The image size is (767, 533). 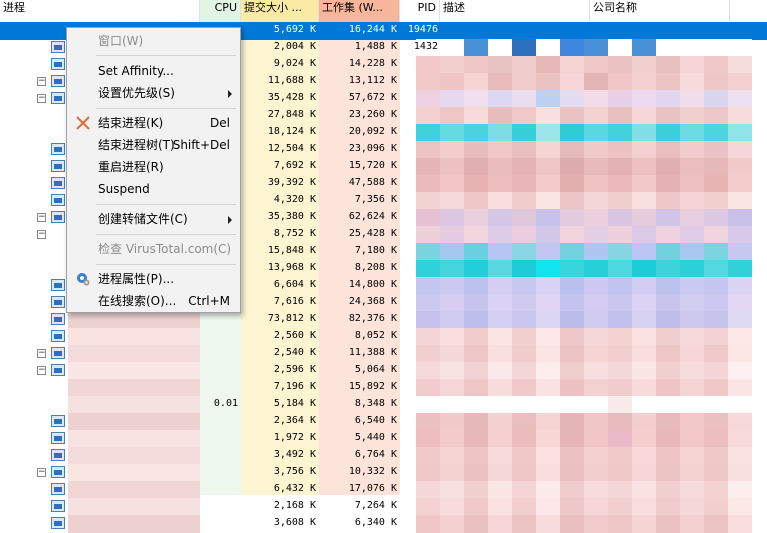 What do you see at coordinates (294, 165) in the screenshot?
I see `commit-size-value: 7,692 K` at bounding box center [294, 165].